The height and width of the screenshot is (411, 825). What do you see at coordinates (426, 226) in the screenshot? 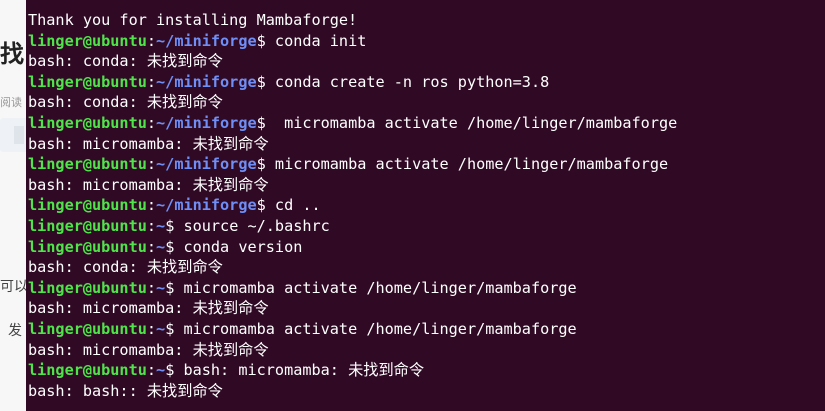
I see `terminal-prompt-line: linger@ubuntu:~$ source ~/.bashrc` at bounding box center [426, 226].